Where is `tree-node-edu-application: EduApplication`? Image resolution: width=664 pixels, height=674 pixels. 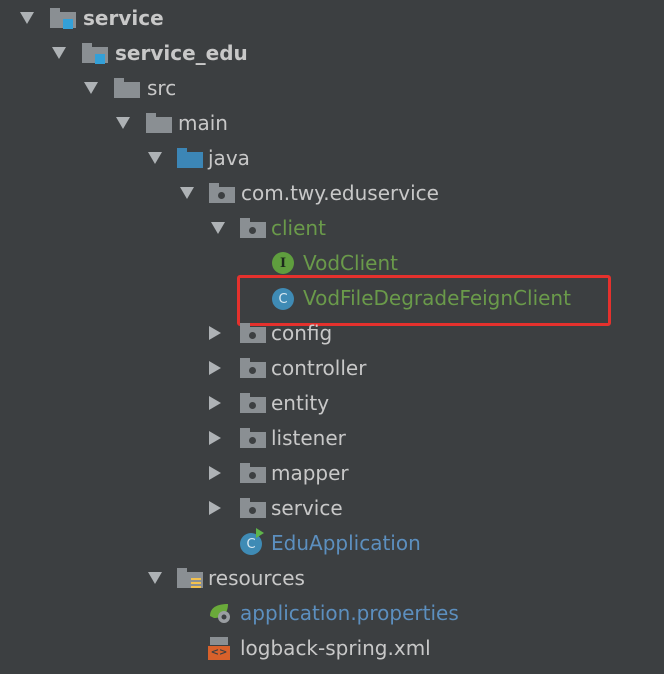
tree-node-edu-application: EduApplication is located at coordinates (346, 543).